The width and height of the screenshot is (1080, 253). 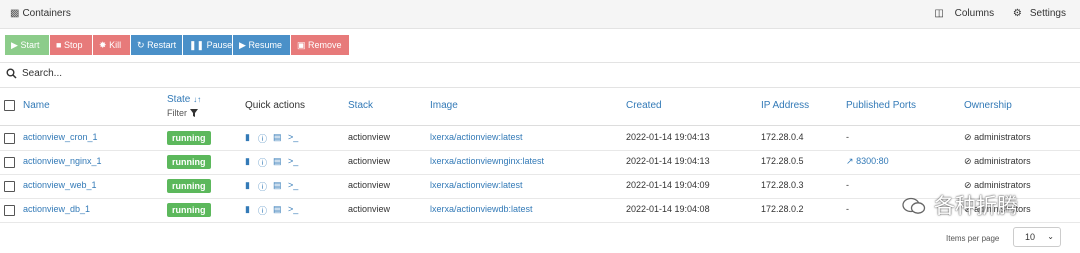 I want to click on remove-button: ▣ Remove, so click(x=320, y=45).